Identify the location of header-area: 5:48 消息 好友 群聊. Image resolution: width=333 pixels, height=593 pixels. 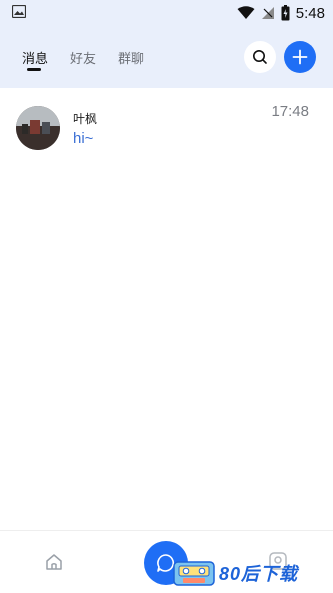
(166, 44).